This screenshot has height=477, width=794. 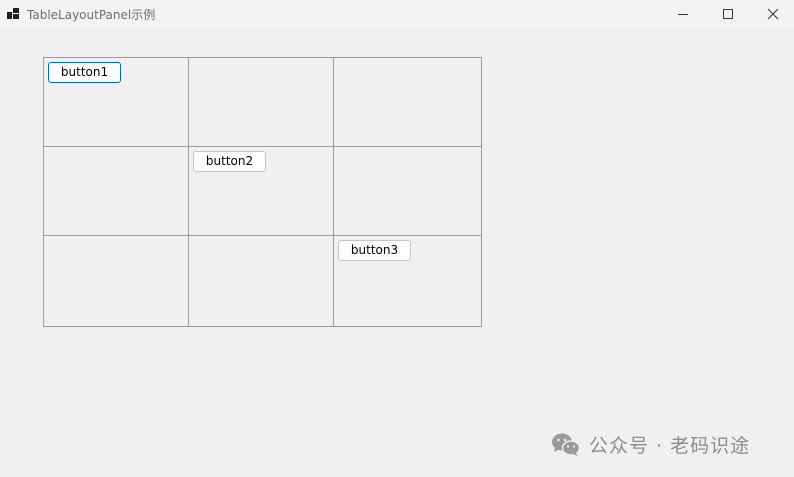 What do you see at coordinates (116, 191) in the screenshot?
I see `table-cell-r2c1` at bounding box center [116, 191].